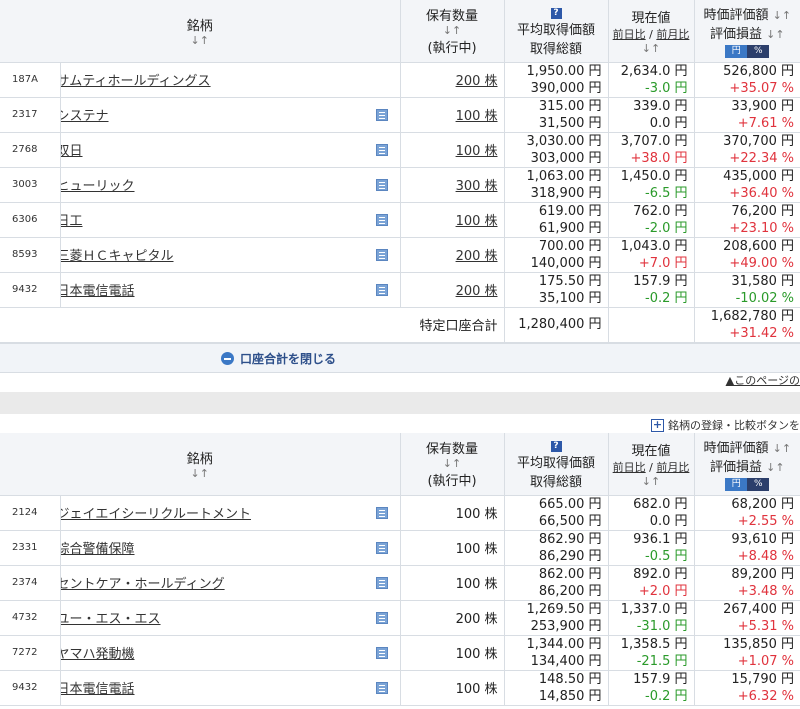  I want to click on profit-loss: +2.55 %, so click(766, 521).